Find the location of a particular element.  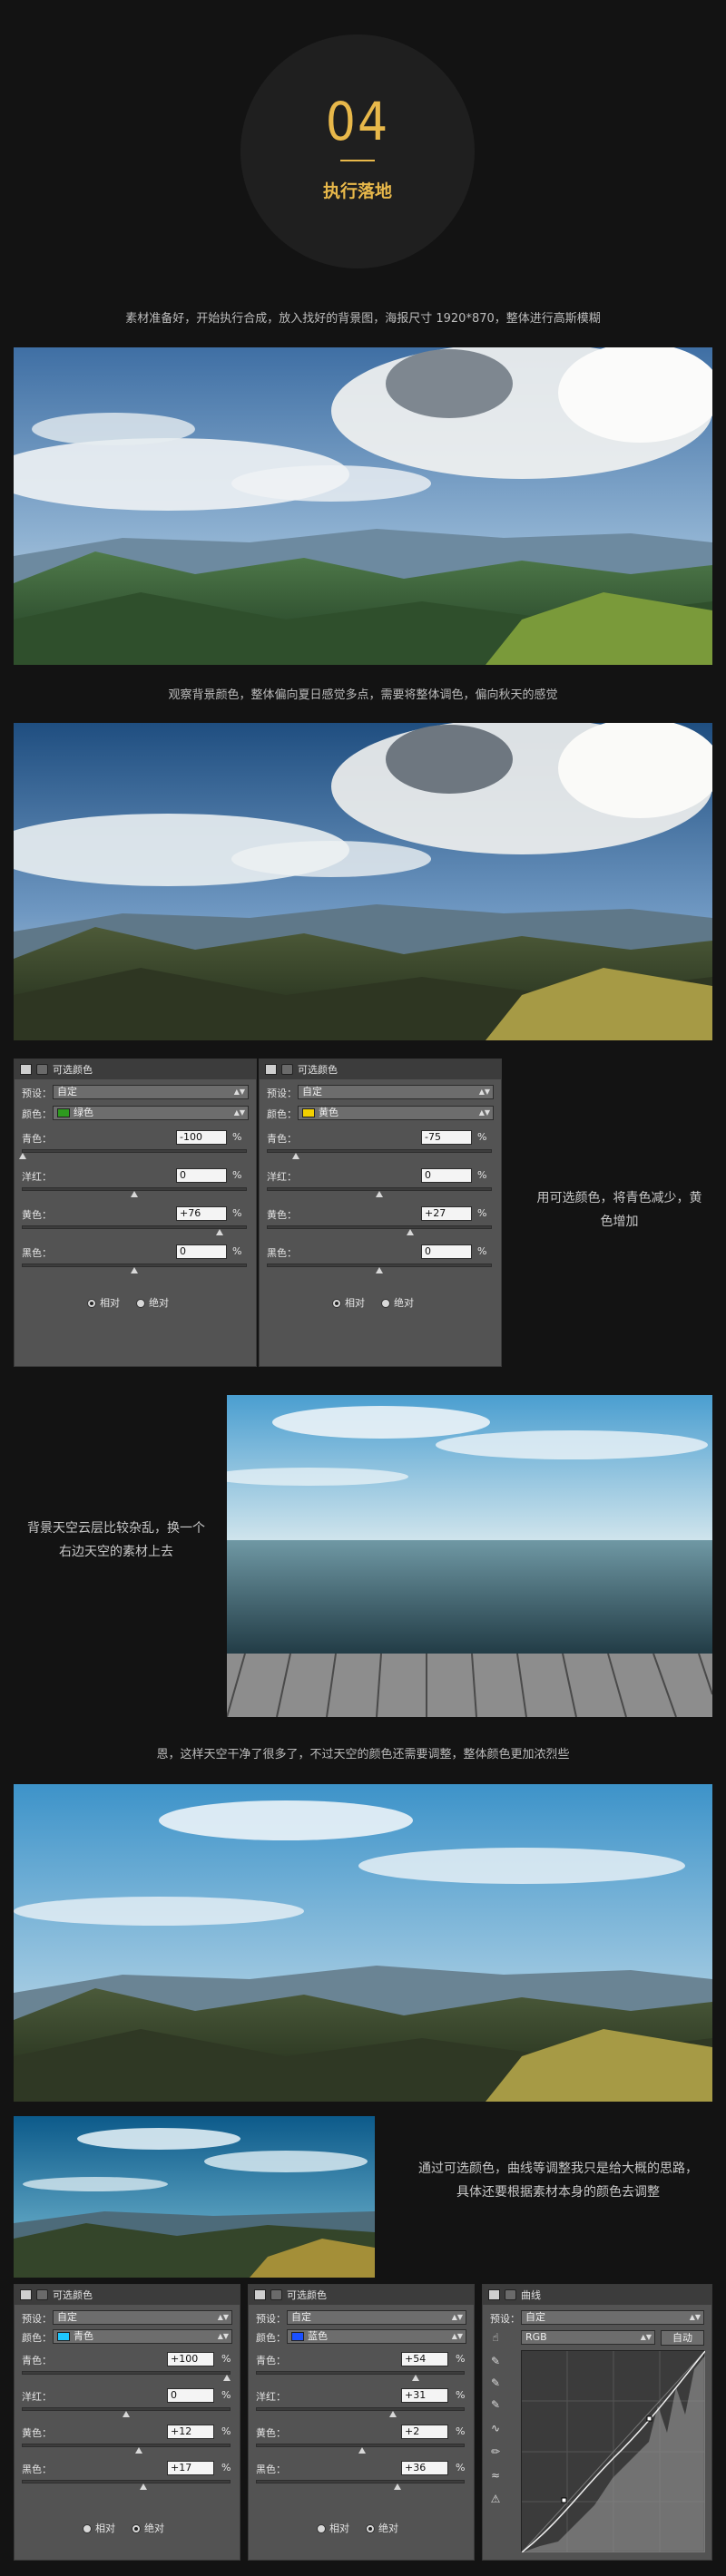

composite-photo is located at coordinates (363, 1943).